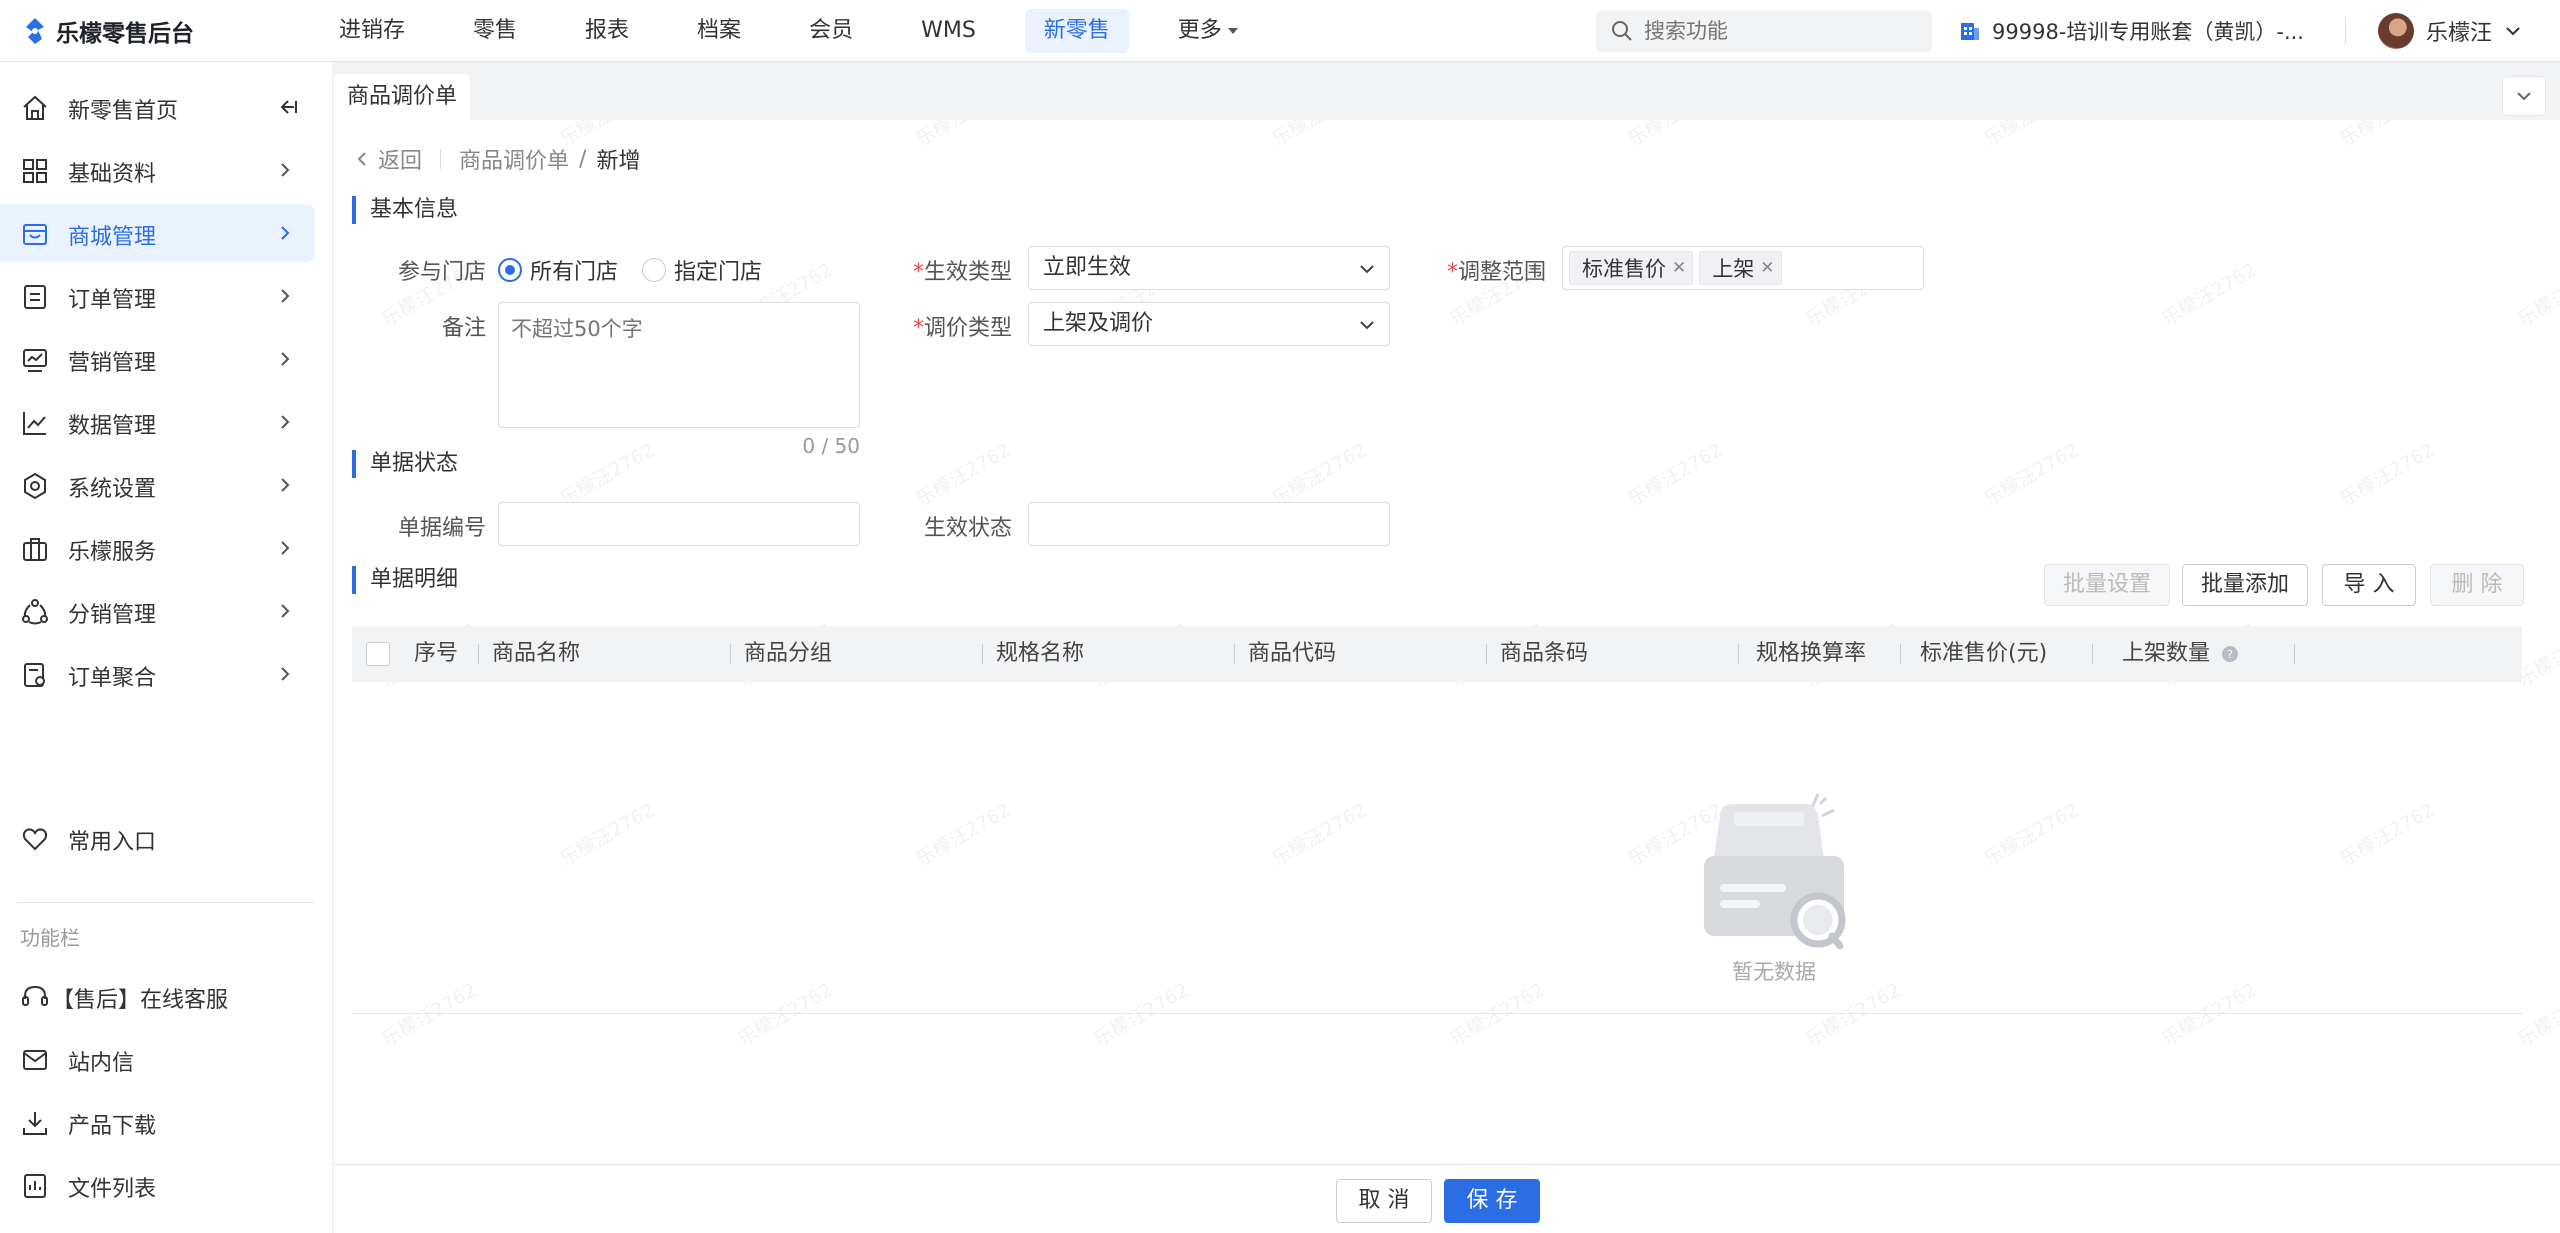 The width and height of the screenshot is (2560, 1233). What do you see at coordinates (35, 360) in the screenshot?
I see `marketing-icon` at bounding box center [35, 360].